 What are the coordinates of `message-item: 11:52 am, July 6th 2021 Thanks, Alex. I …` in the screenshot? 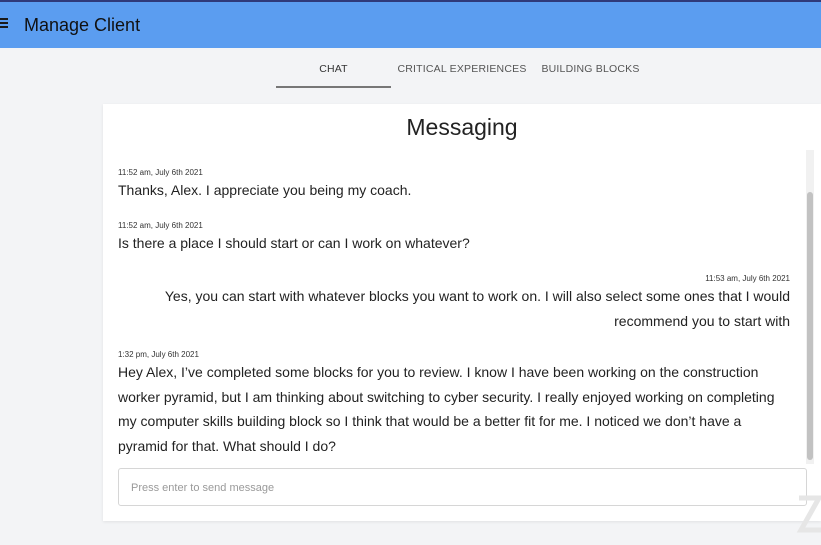 It's located at (454, 185).